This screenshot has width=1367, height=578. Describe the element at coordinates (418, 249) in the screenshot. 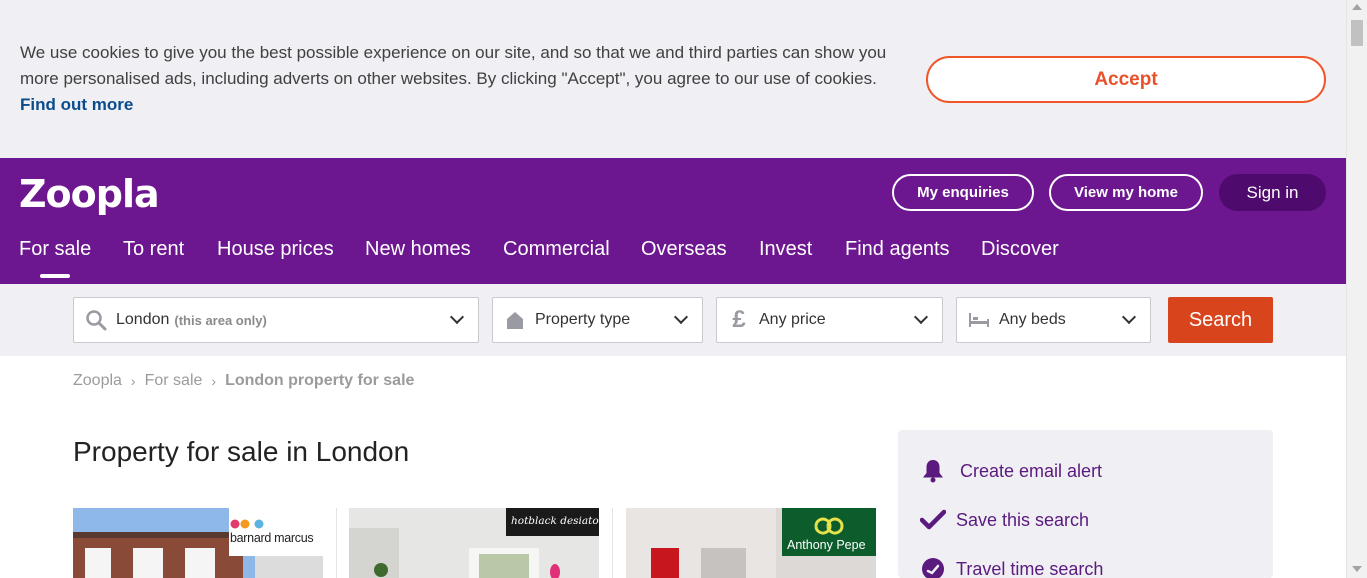

I see `nav-new-homes: New homes` at that location.